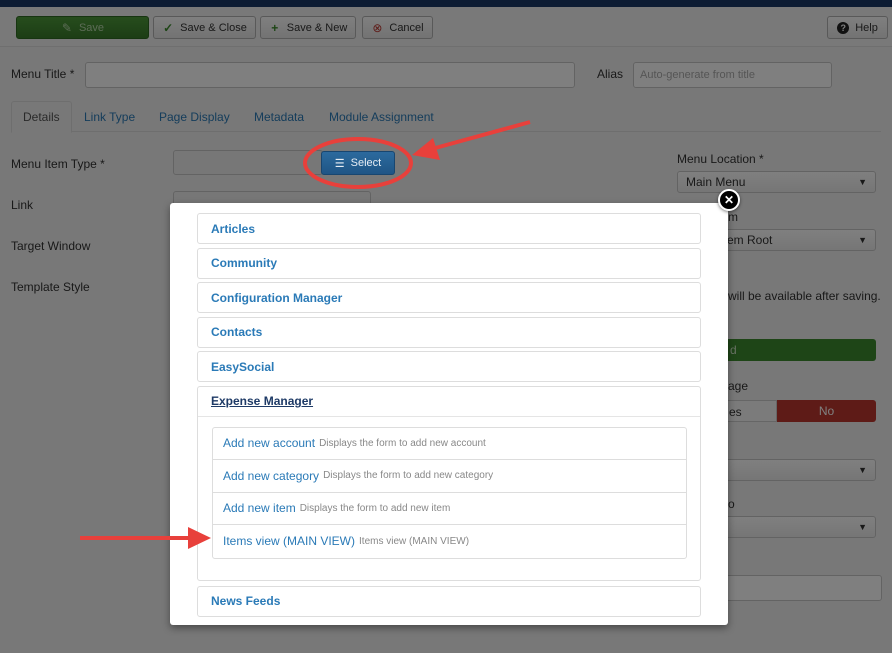 The image size is (892, 653). I want to click on arrow-to-select, so click(471, 140).